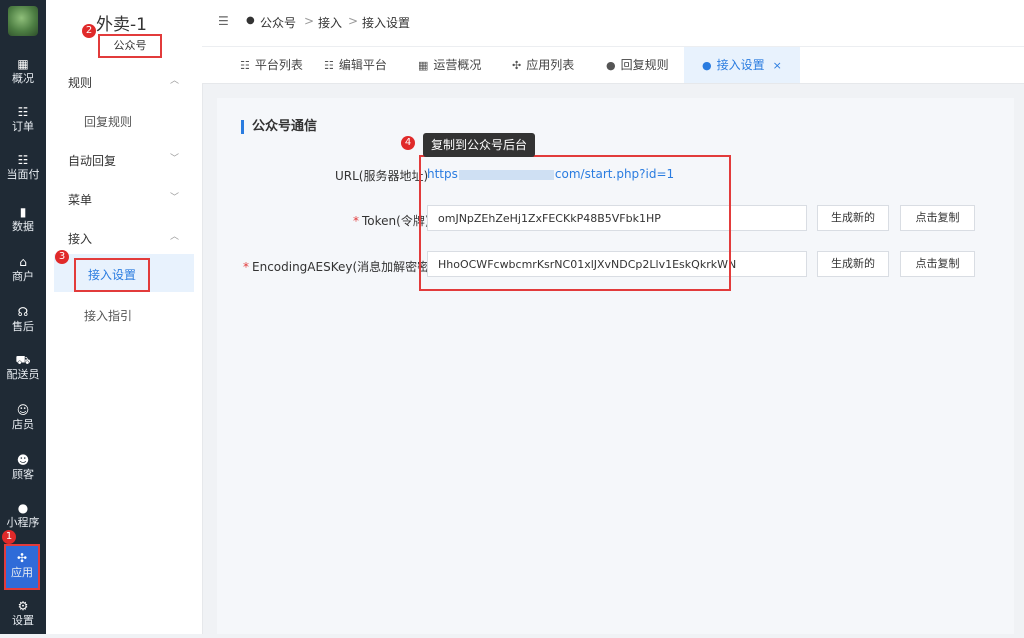  What do you see at coordinates (550, 65) in the screenshot?
I see `tab-label: 应用列表` at bounding box center [550, 65].